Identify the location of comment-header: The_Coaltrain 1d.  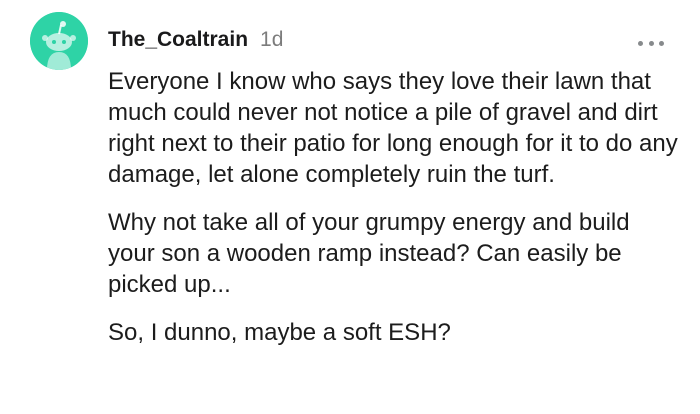
(195, 42).